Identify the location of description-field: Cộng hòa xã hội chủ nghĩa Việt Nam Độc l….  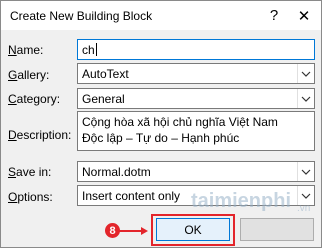
(196, 131).